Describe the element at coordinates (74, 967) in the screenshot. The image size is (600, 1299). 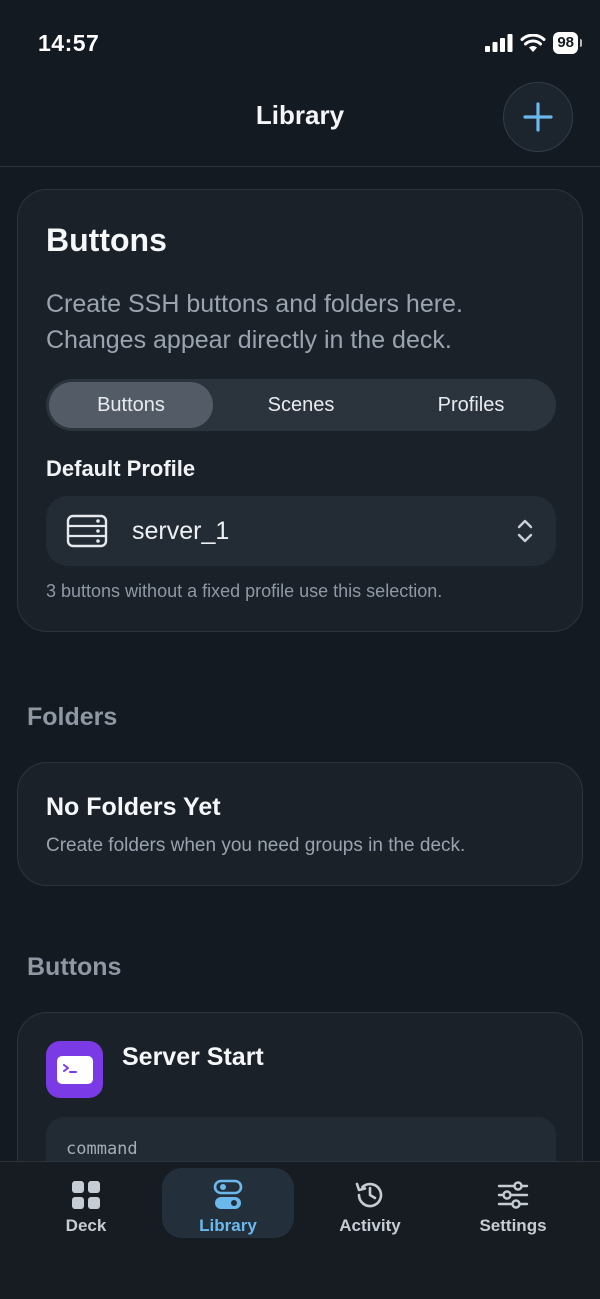
I see `buttons-heading: Buttons` at that location.